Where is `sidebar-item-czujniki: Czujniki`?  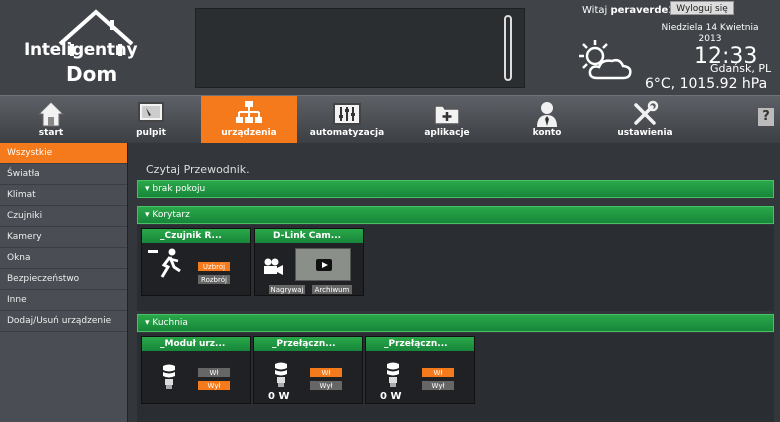 sidebar-item-czujniki: Czujniki is located at coordinates (63, 216).